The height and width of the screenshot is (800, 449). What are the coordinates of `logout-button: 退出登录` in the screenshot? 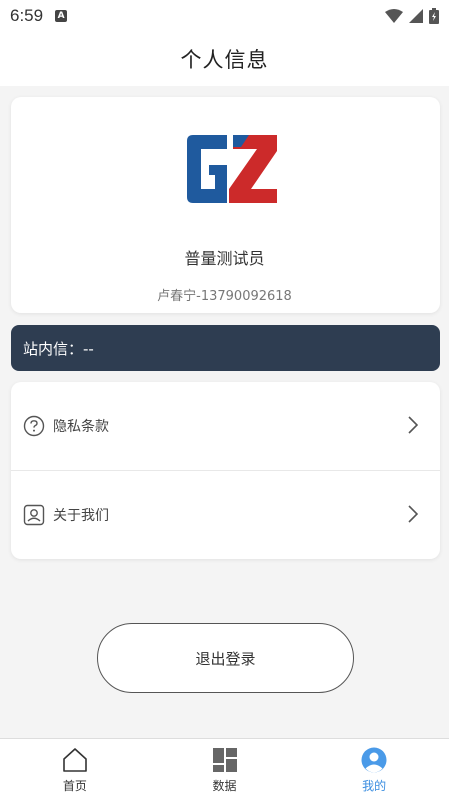 It's located at (225, 658).